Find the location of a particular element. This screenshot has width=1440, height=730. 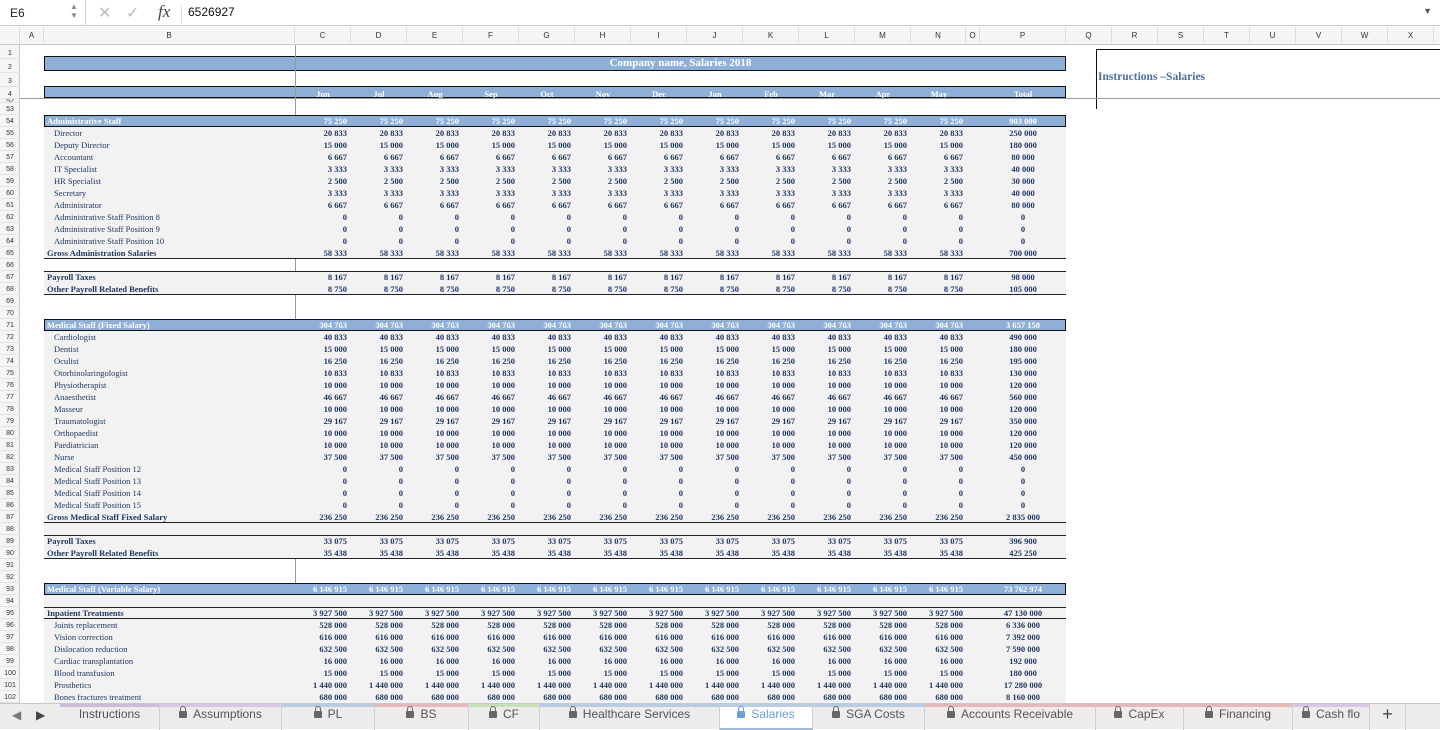

row-header-76: 76 is located at coordinates (10, 385).